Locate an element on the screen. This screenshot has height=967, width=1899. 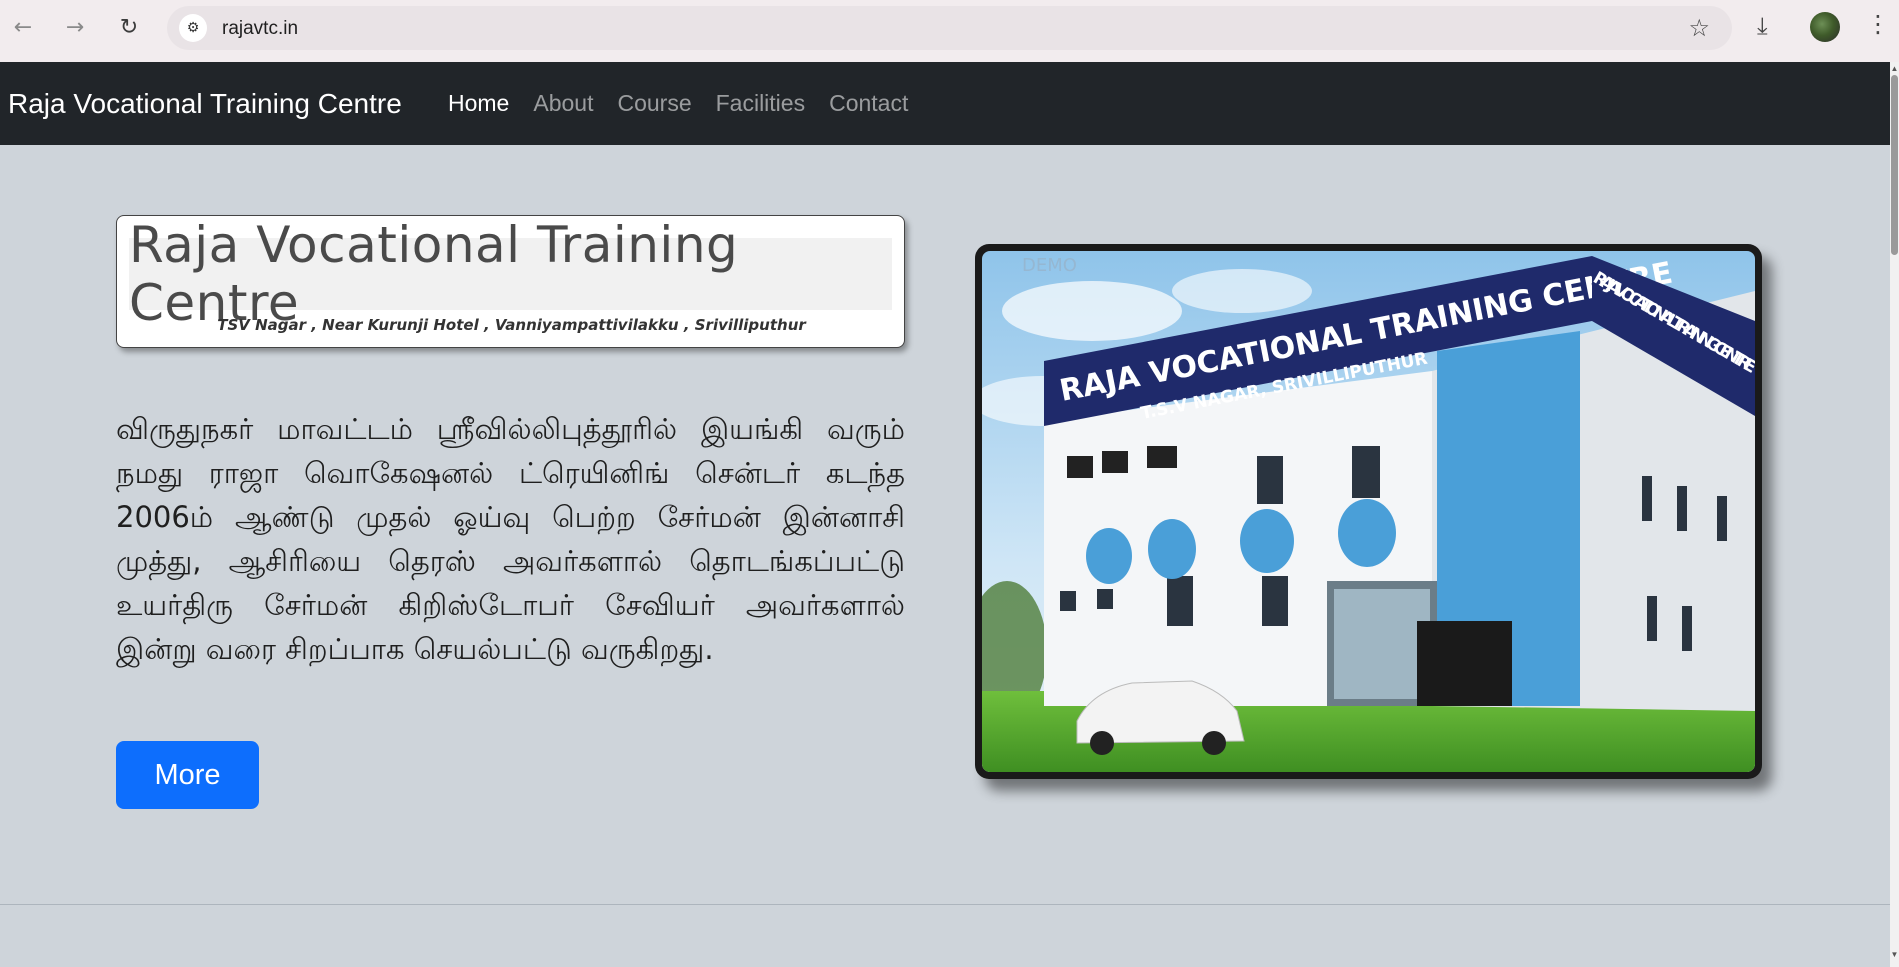
nav-link-home: Home is located at coordinates (478, 103).